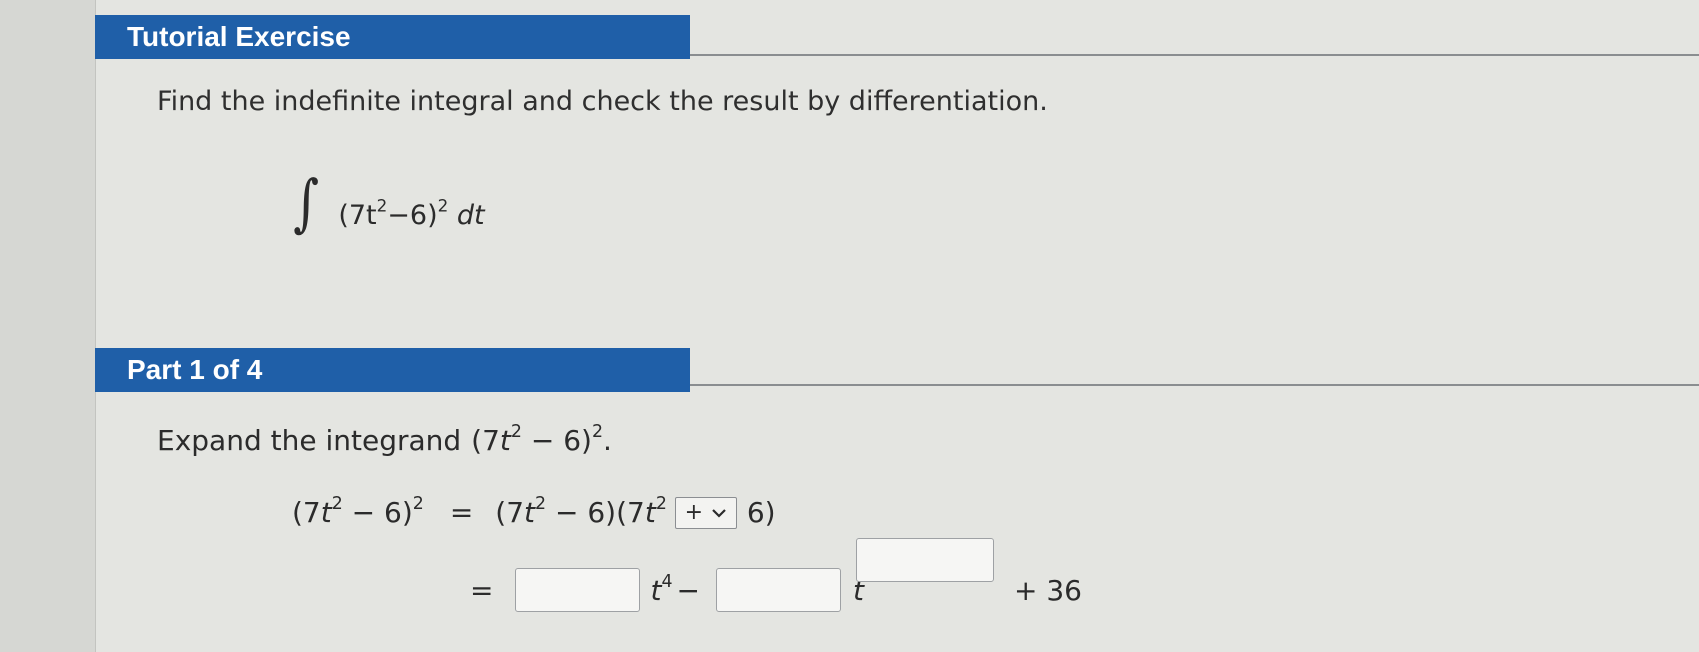 The width and height of the screenshot is (1699, 652). What do you see at coordinates (461, 512) in the screenshot?
I see `equals-sign: =` at bounding box center [461, 512].